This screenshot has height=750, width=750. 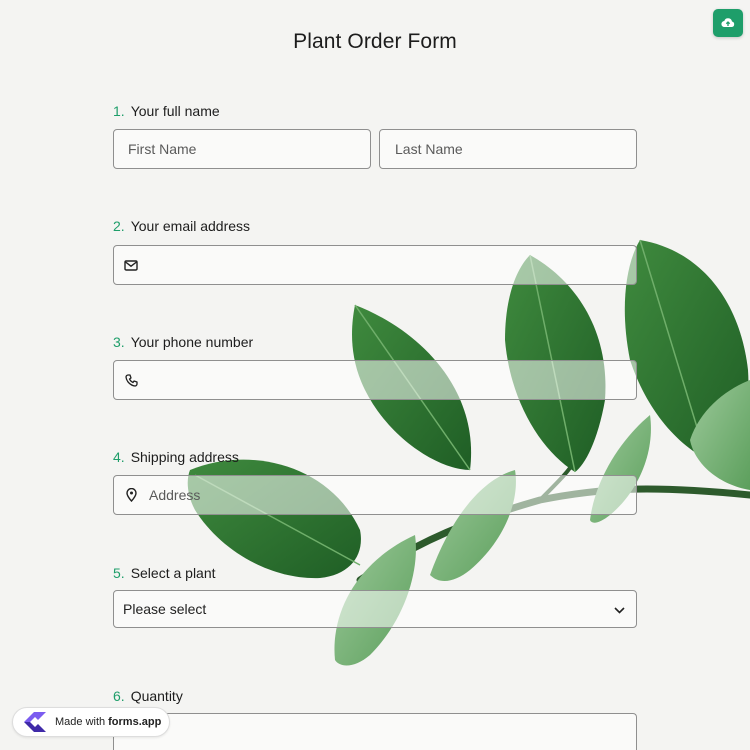 What do you see at coordinates (175, 111) in the screenshot?
I see `question-text: Your full name` at bounding box center [175, 111].